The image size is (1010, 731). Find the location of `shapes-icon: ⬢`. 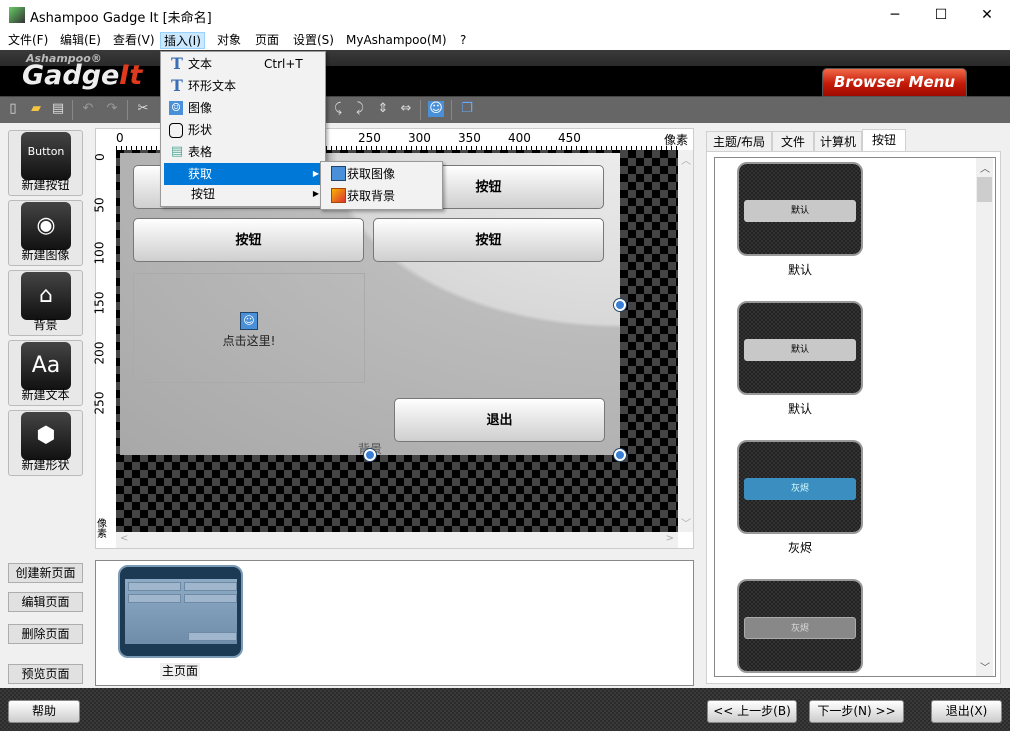

shapes-icon: ⬢ is located at coordinates (46, 436).